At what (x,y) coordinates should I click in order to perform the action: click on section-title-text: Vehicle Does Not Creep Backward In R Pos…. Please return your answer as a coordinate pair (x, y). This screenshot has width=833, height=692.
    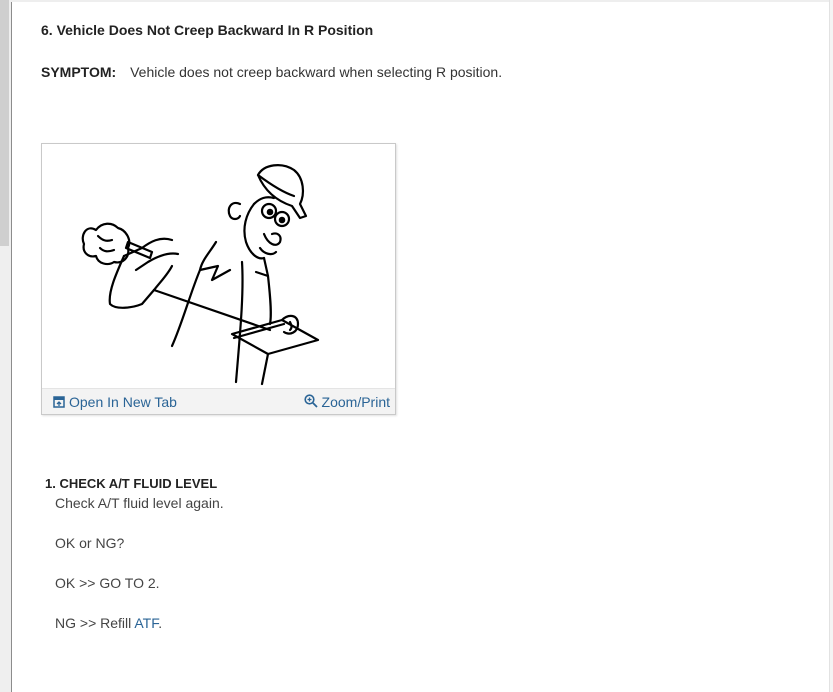
    Looking at the image, I should click on (215, 30).